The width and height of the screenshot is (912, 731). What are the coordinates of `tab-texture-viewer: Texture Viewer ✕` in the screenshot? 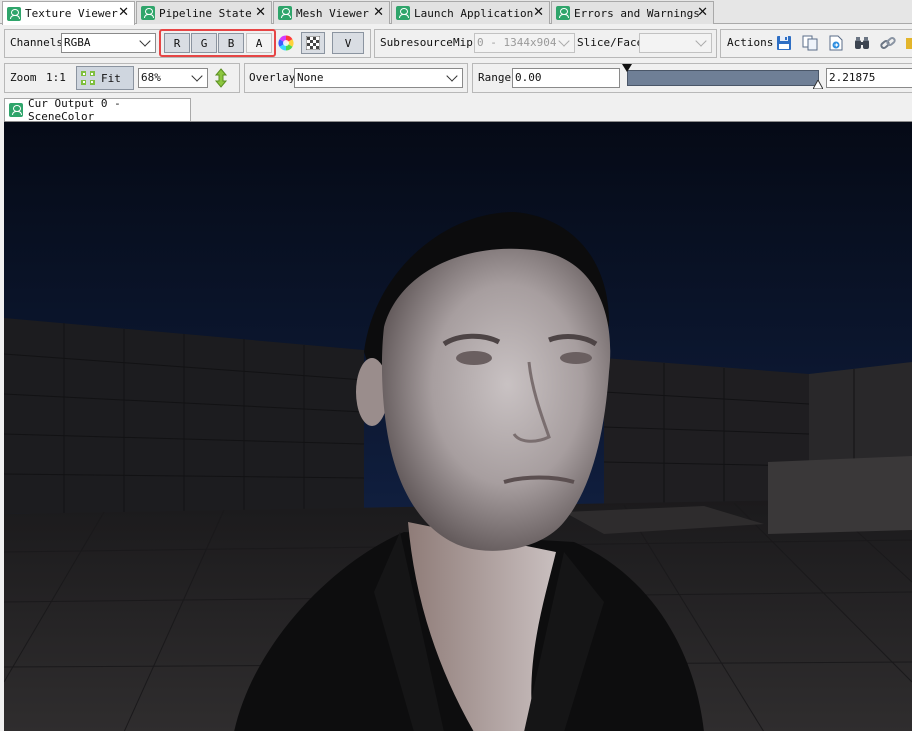 It's located at (68, 13).